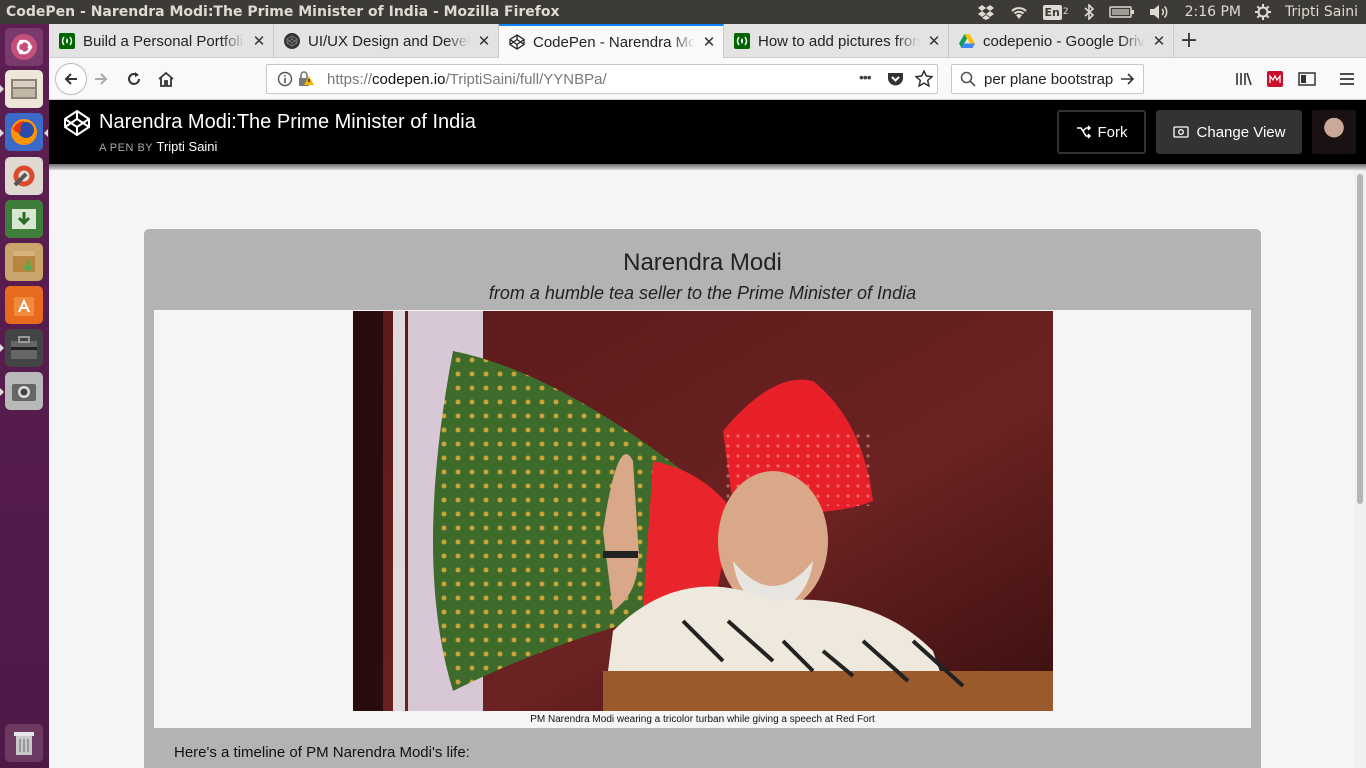 This screenshot has width=1366, height=768. What do you see at coordinates (24, 89) in the screenshot?
I see `files-icon` at bounding box center [24, 89].